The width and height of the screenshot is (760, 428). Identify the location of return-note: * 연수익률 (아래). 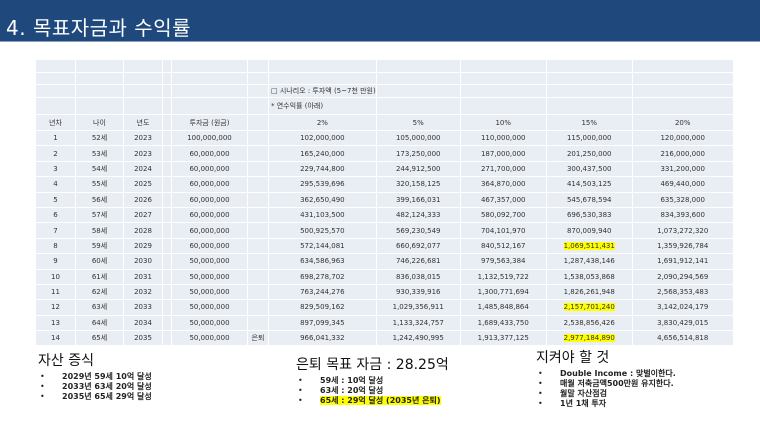
(322, 106).